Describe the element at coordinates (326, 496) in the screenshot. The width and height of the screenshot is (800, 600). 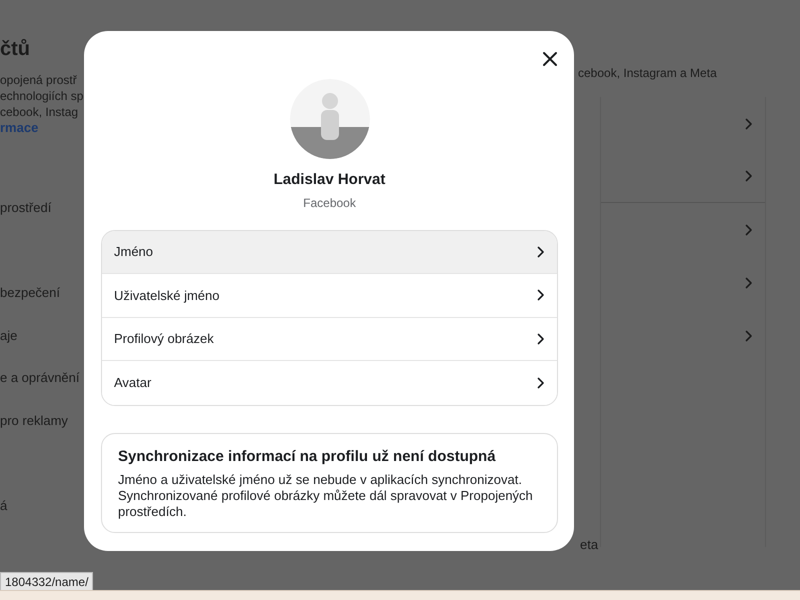
I see `notice-text: Jméno a uživatelské jméno už se nebude v aplikacích synchronizovat. Synchronizované profilové obrázky můžete dál spravovat v Propojených prostředích.` at that location.